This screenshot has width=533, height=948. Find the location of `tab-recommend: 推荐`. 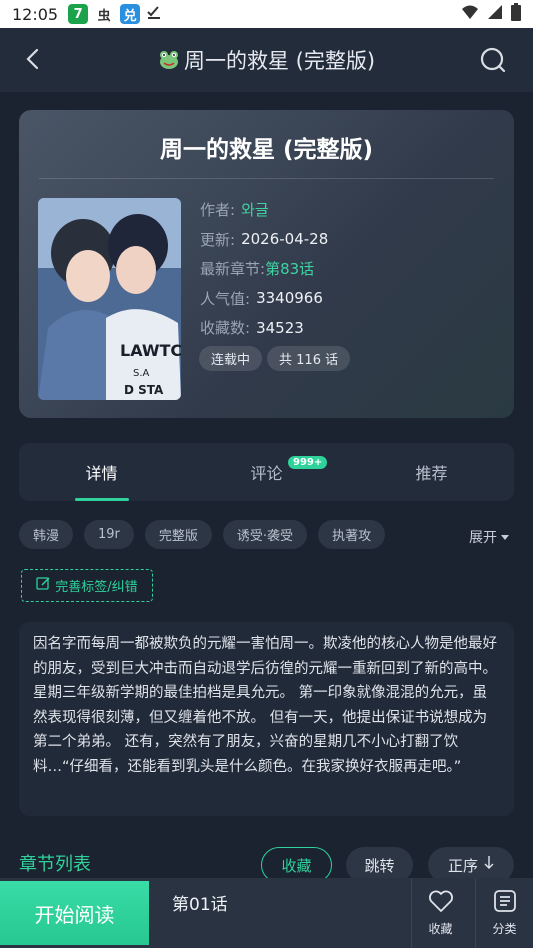

tab-recommend: 推荐 is located at coordinates (431, 472).